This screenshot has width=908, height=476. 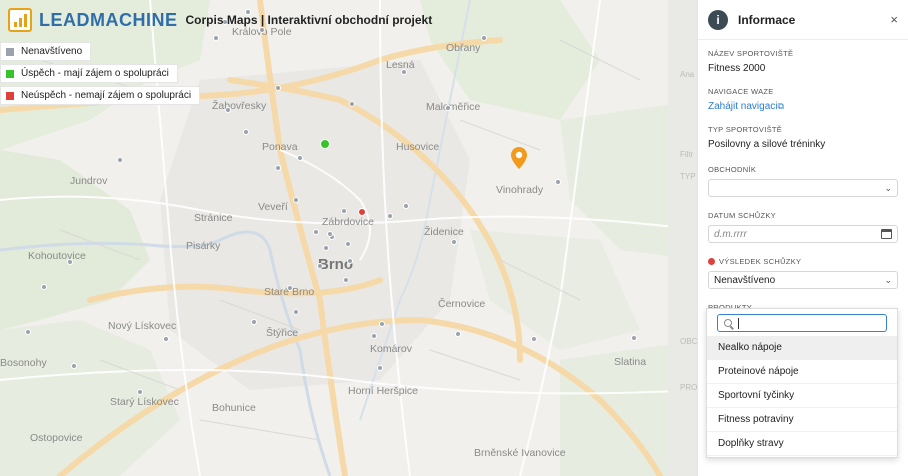 I want to click on date-input: d.m.rrrr, so click(x=803, y=234).